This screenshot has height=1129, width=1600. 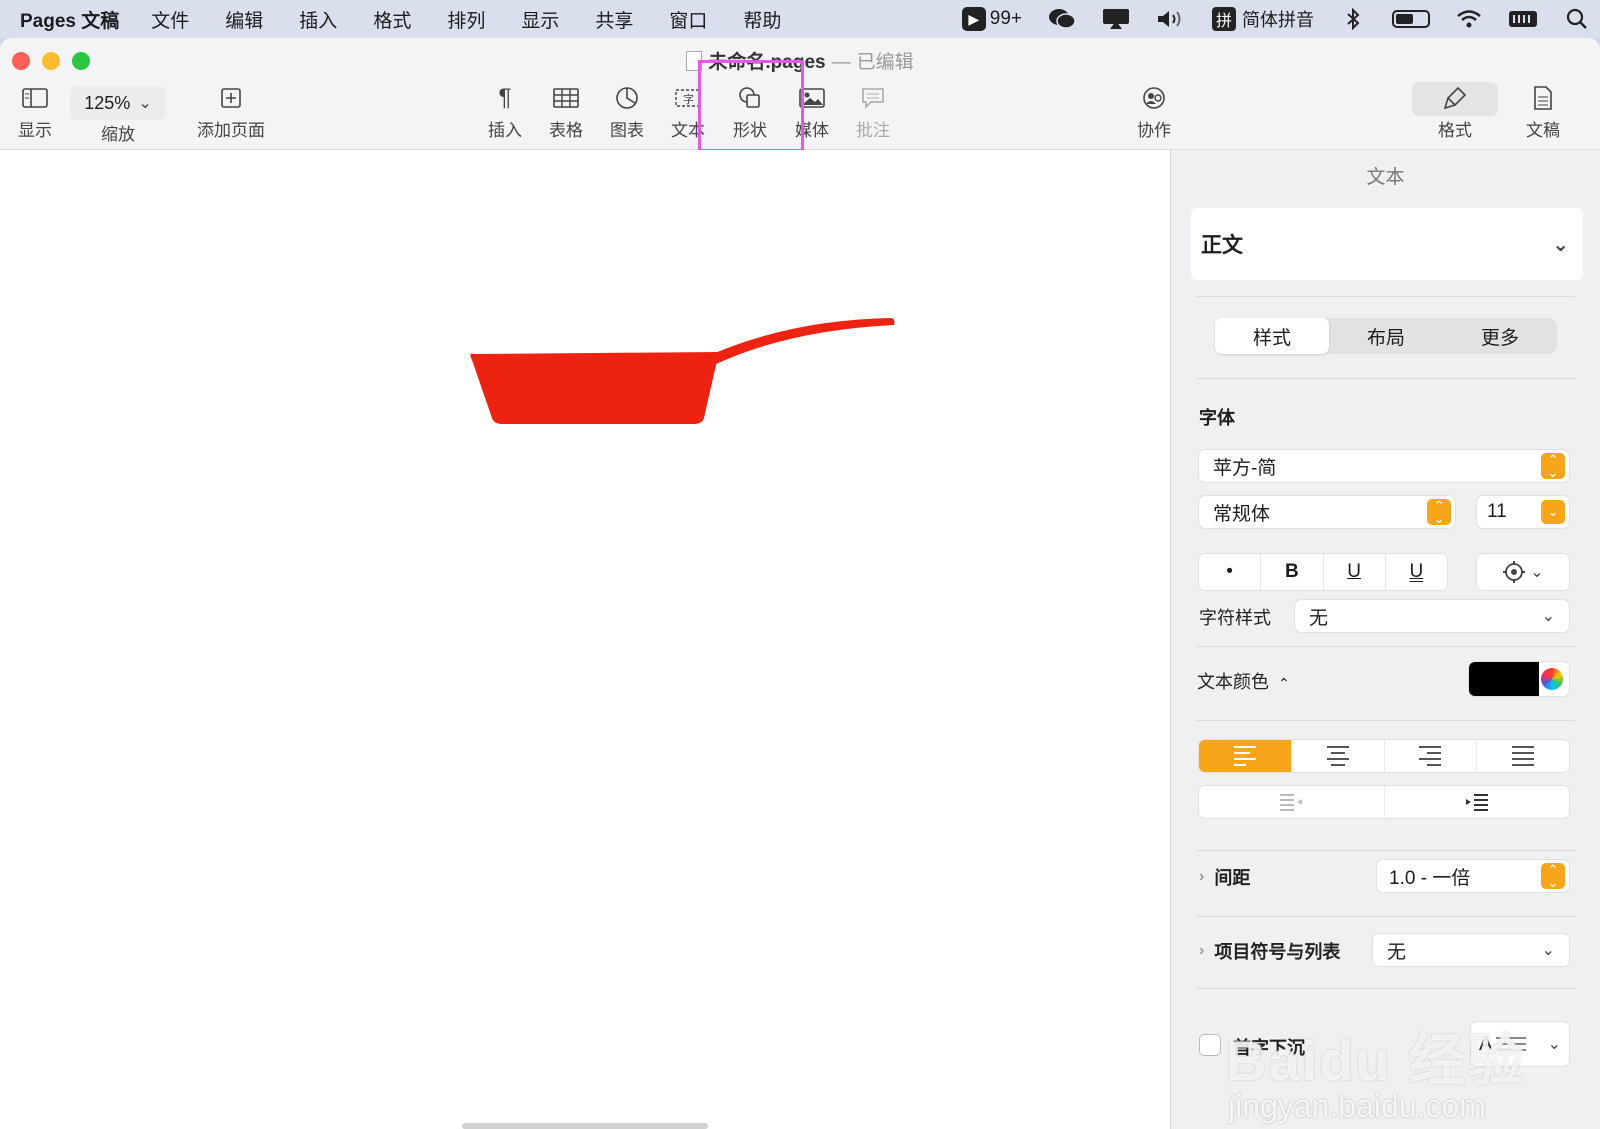 I want to click on font-weight-select: 常规体 ⌃ ⌄, so click(x=1327, y=512).